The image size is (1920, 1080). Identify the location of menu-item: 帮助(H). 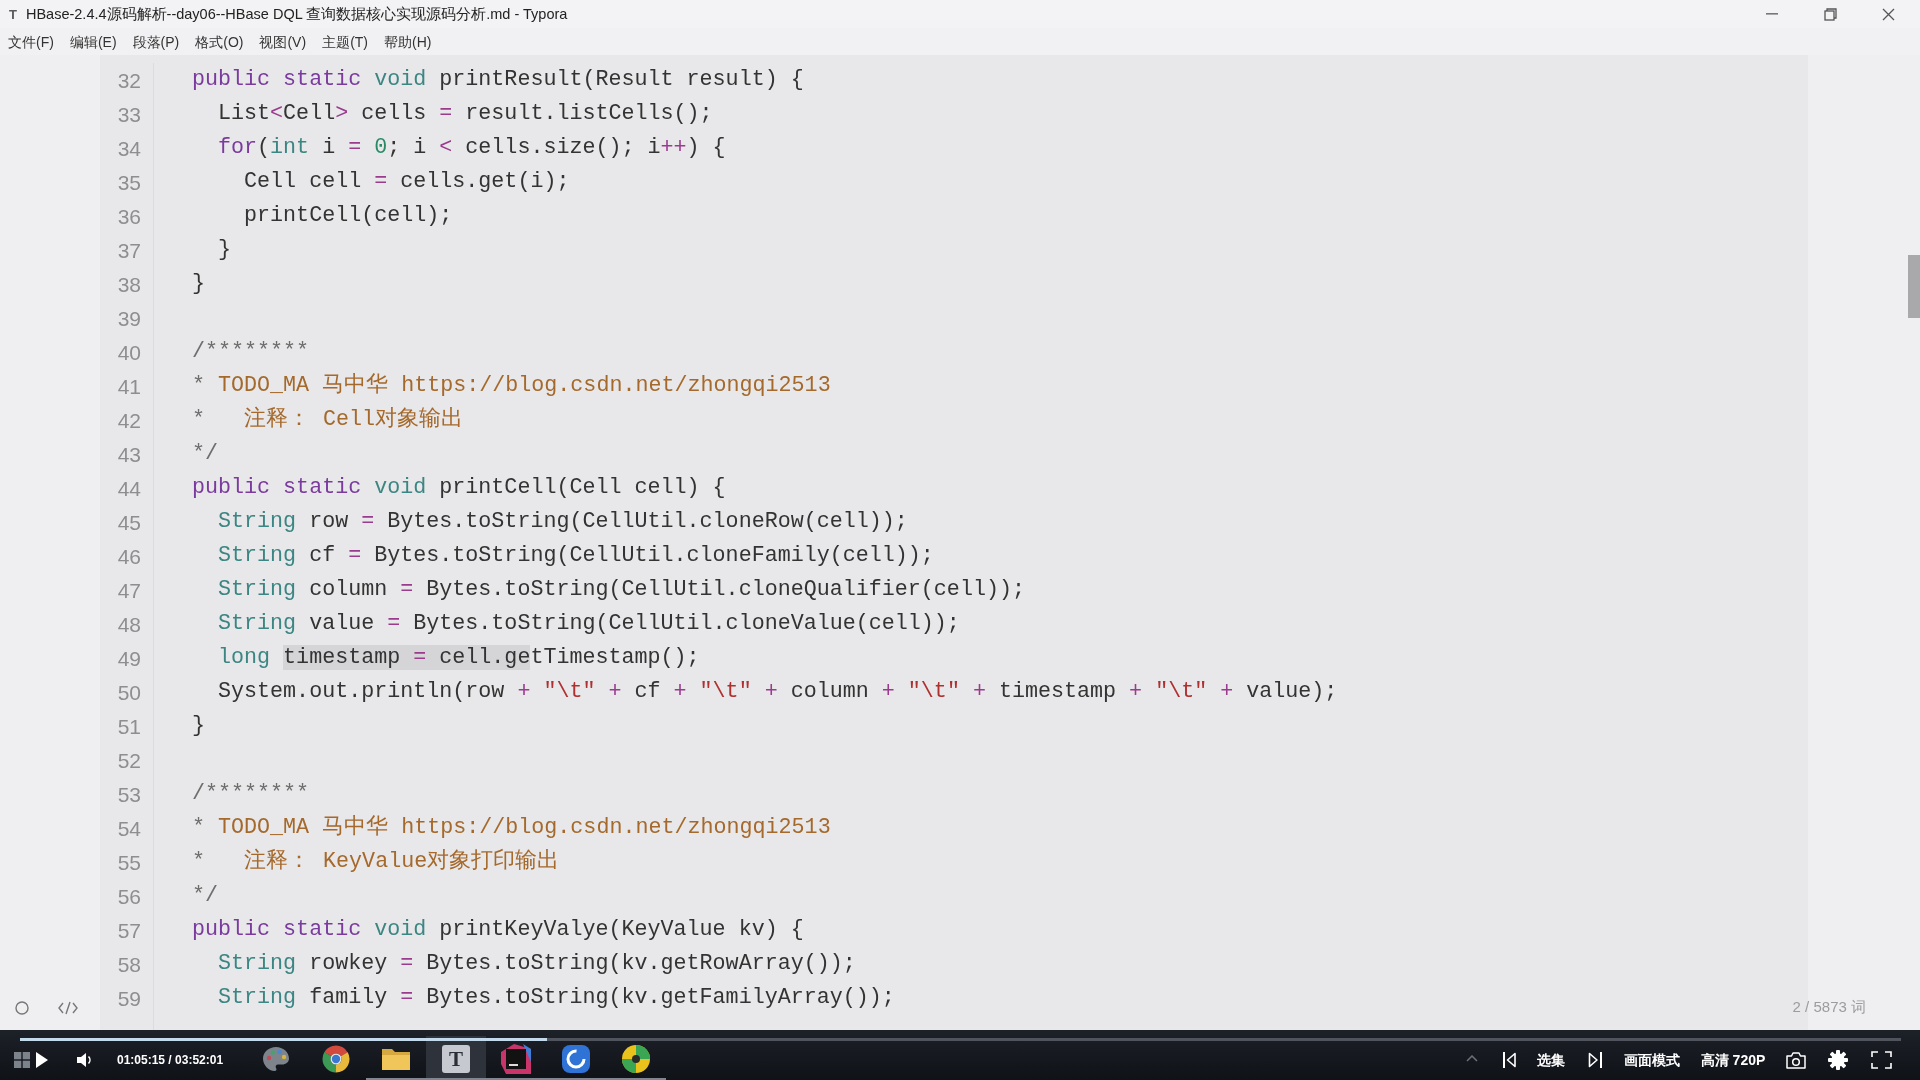
(408, 41).